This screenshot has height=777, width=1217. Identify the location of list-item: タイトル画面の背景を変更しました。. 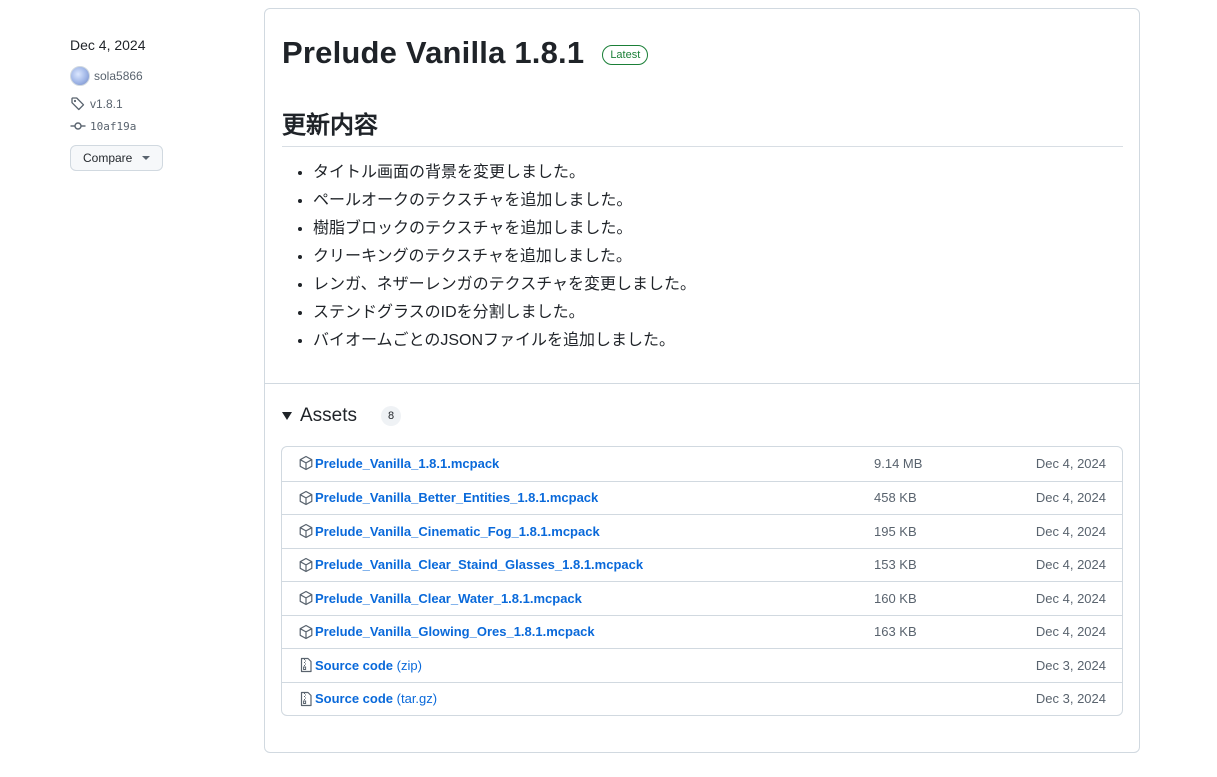
(718, 173).